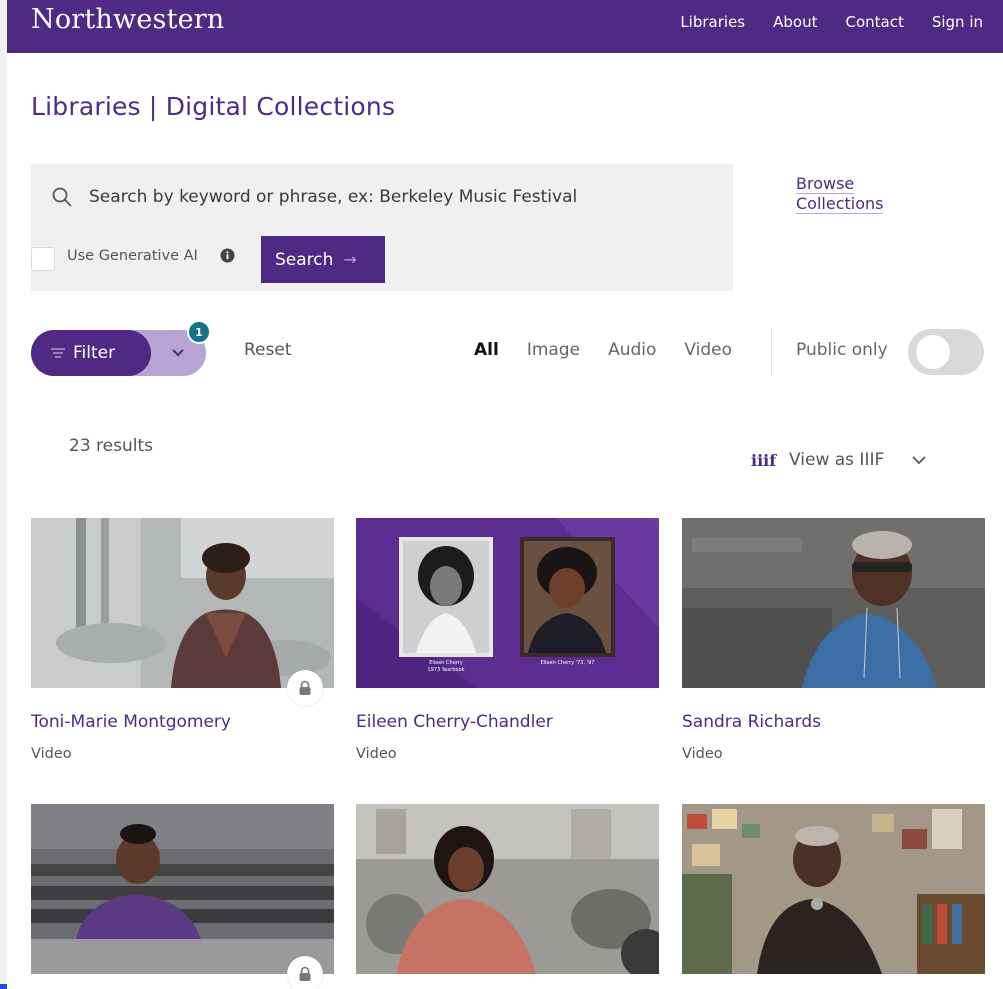  Describe the element at coordinates (446, 666) in the screenshot. I see `yearbook-caption-left: Eileen Cherry 1973 Yearbook` at that location.